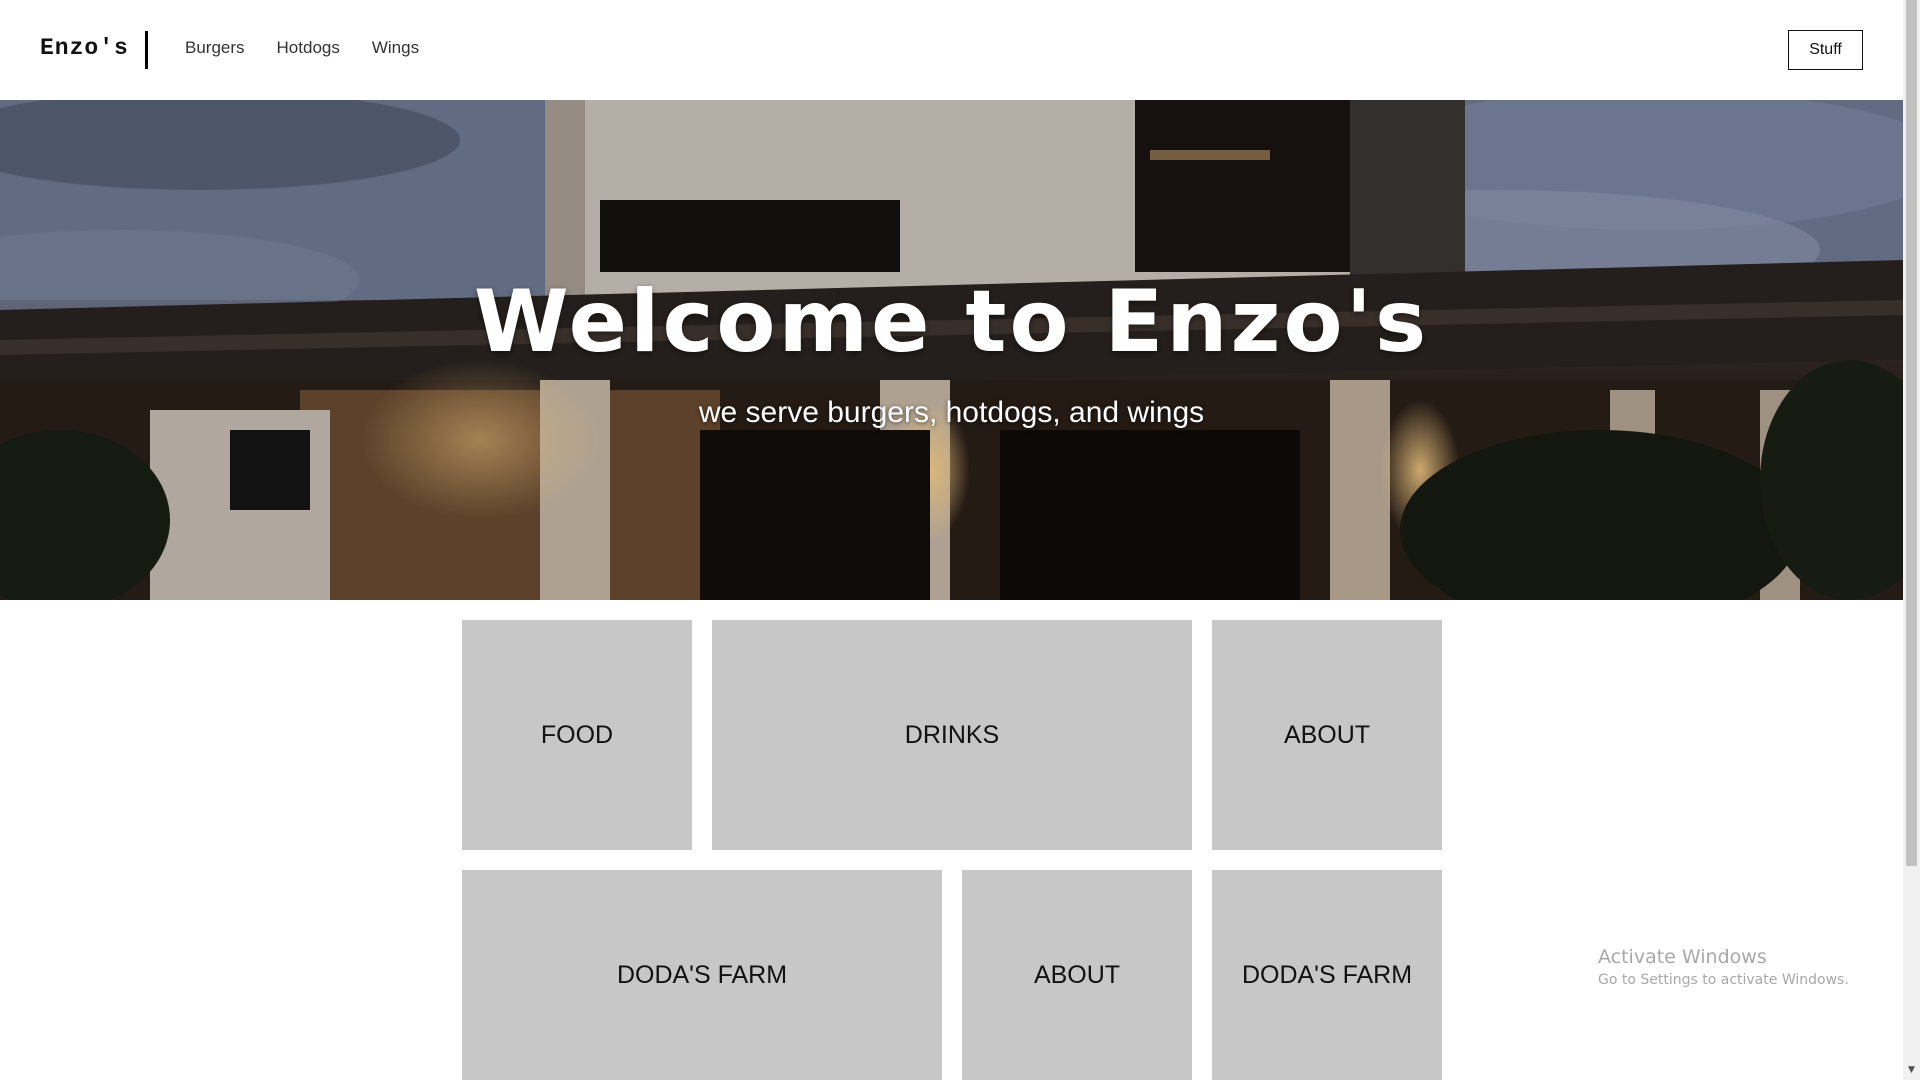 The image size is (1920, 1080). Describe the element at coordinates (84, 48) in the screenshot. I see `site-logo: Enzo's` at that location.